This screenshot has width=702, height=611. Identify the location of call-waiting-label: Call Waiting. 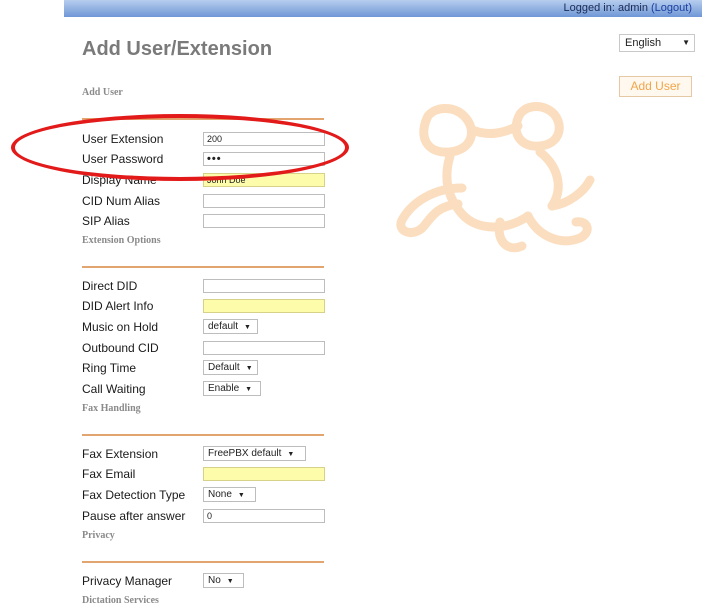
(114, 389).